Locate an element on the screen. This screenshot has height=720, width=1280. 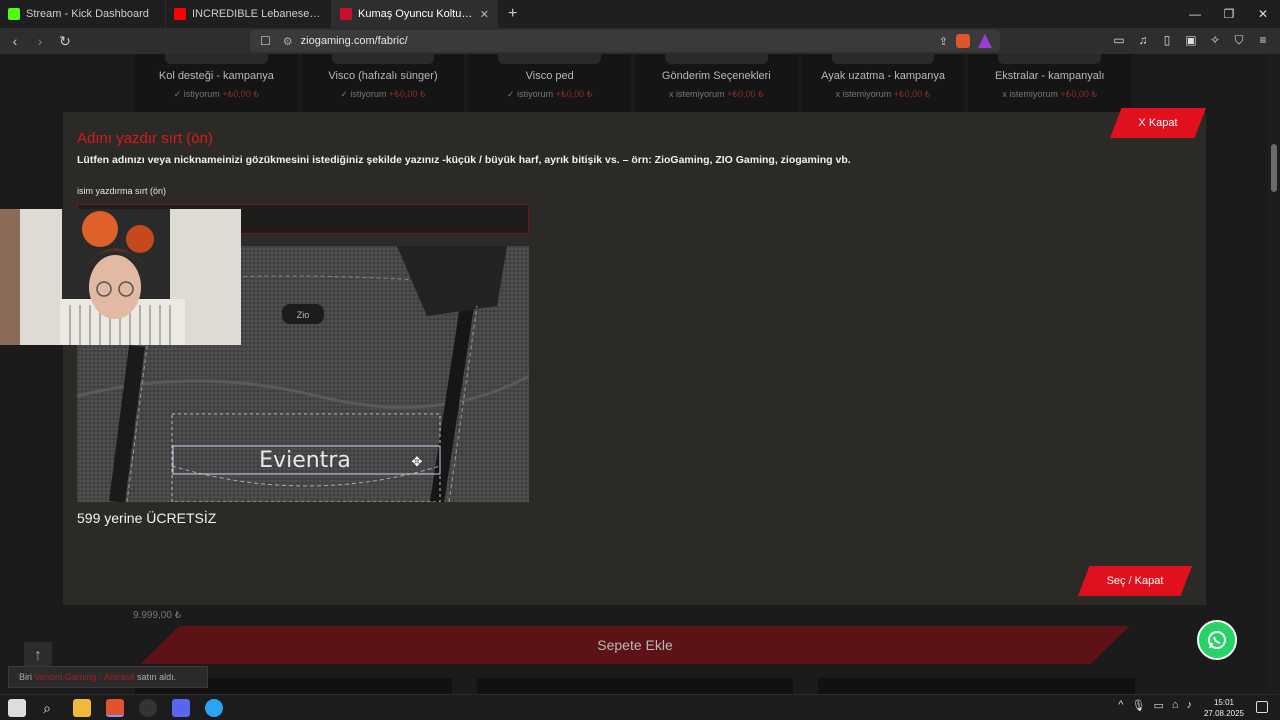
field-label: isim yazdırma sırt (ön) is located at coordinates (122, 191).